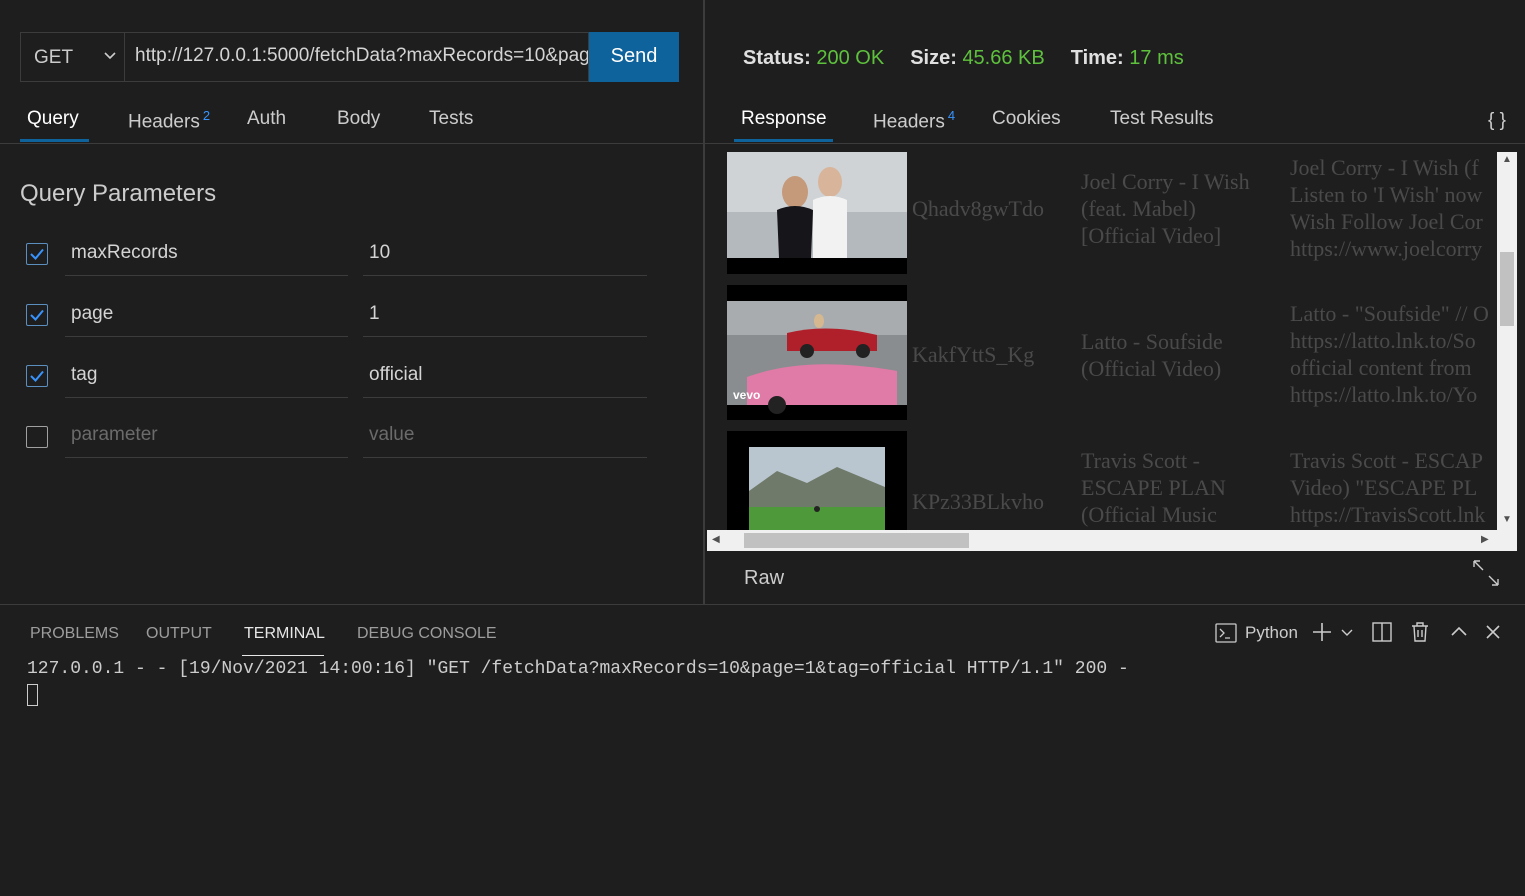 The height and width of the screenshot is (896, 1525). What do you see at coordinates (978, 208) in the screenshot?
I see `record-id: Qhadv8gwTdo` at bounding box center [978, 208].